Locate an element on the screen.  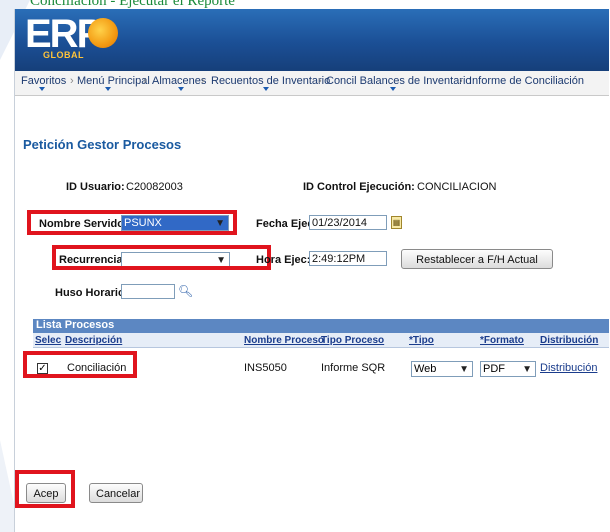
type-select-value: Web is located at coordinates (425, 369).